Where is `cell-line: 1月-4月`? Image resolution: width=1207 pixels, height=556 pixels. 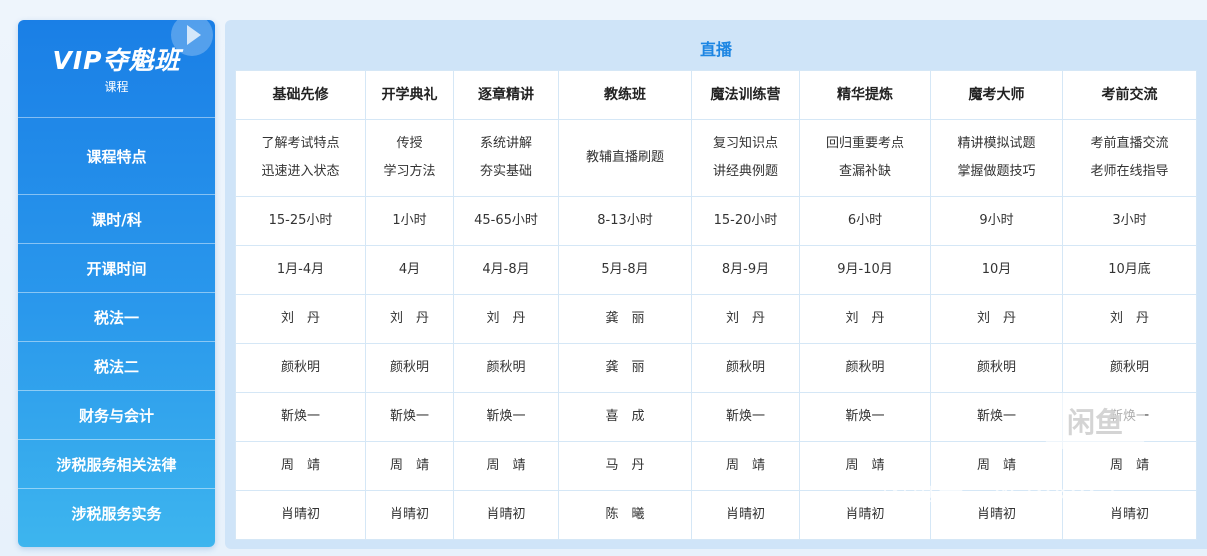 cell-line: 1月-4月 is located at coordinates (300, 269).